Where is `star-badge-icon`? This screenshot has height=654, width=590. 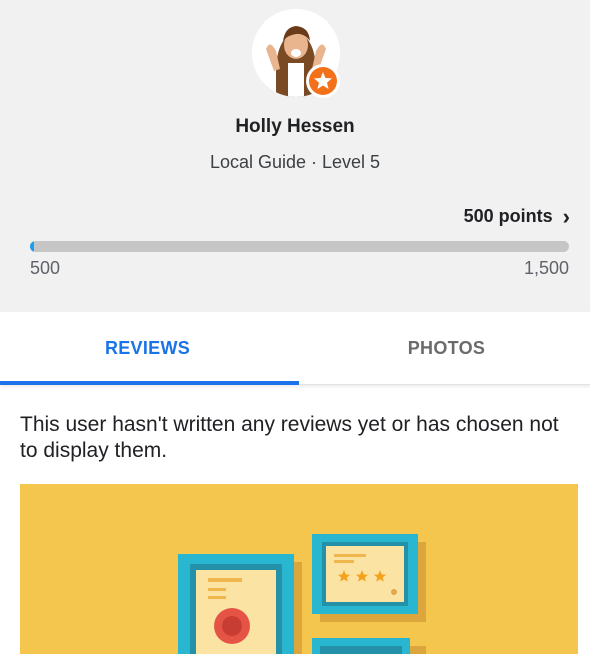
star-badge-icon is located at coordinates (323, 80).